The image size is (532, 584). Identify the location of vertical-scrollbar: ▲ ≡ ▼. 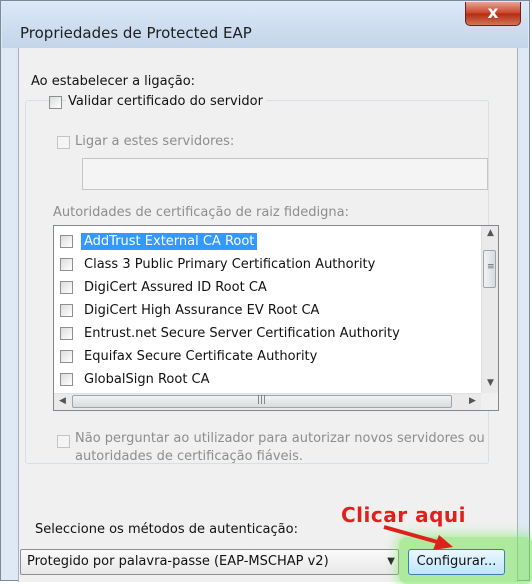
(489, 310).